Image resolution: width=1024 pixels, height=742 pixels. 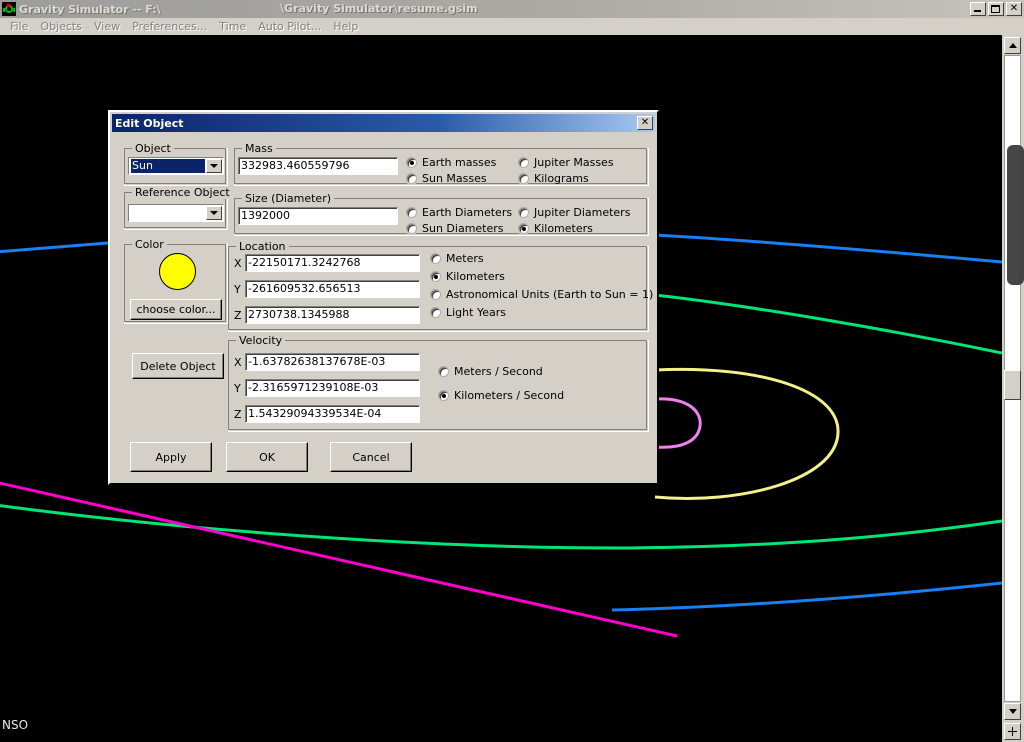 What do you see at coordinates (214, 166) in the screenshot?
I see `chevron-down-icon` at bounding box center [214, 166].